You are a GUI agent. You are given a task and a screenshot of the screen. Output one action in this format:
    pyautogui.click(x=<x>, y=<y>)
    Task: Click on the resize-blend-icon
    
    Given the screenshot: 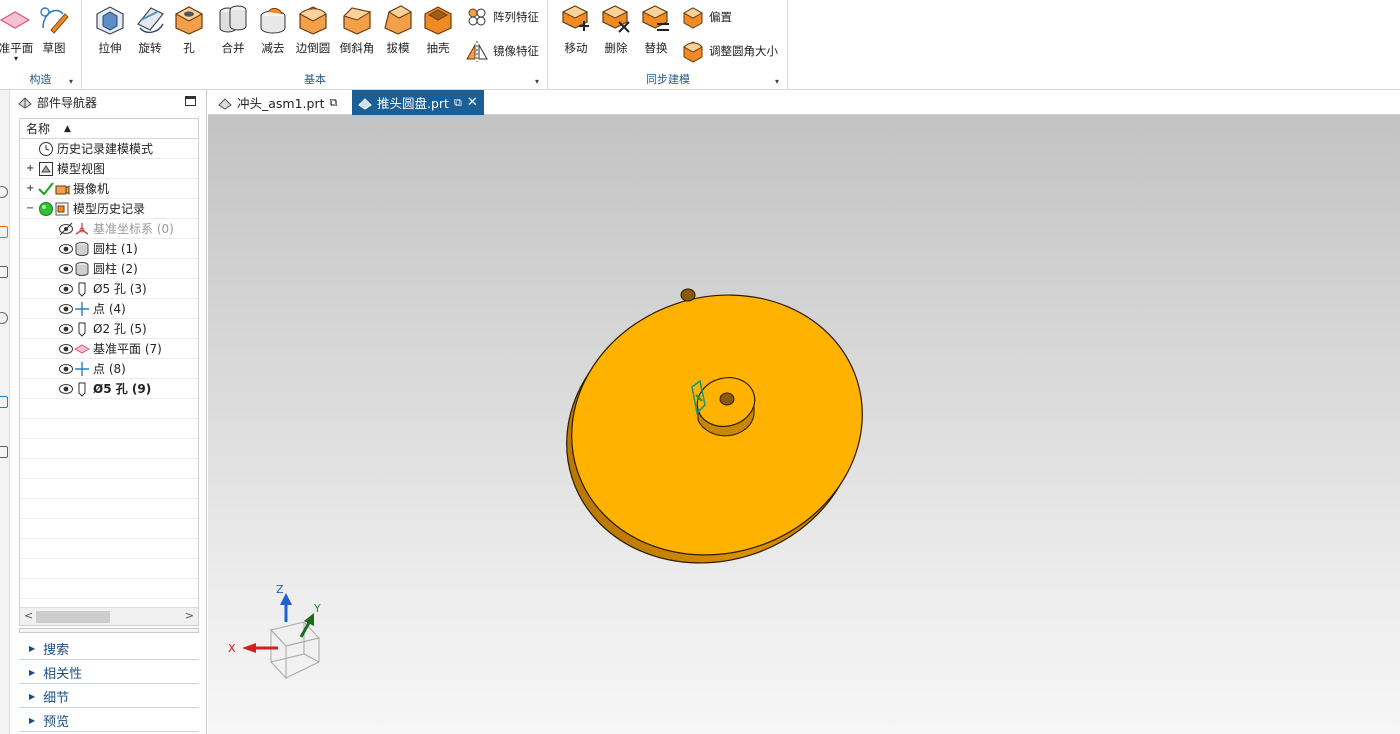 What is the action you would take?
    pyautogui.click(x=693, y=52)
    